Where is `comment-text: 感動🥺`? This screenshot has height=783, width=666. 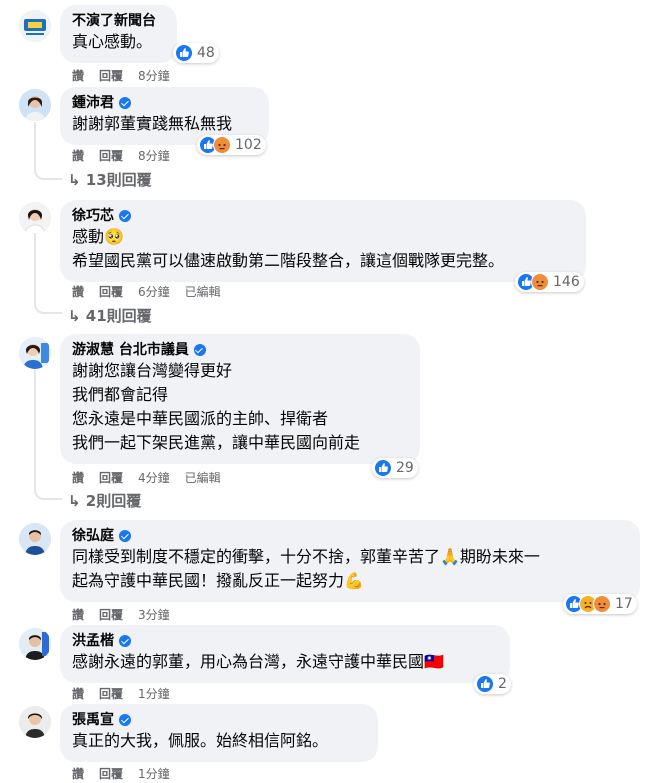
comment-text: 感動🥺 is located at coordinates (98, 236).